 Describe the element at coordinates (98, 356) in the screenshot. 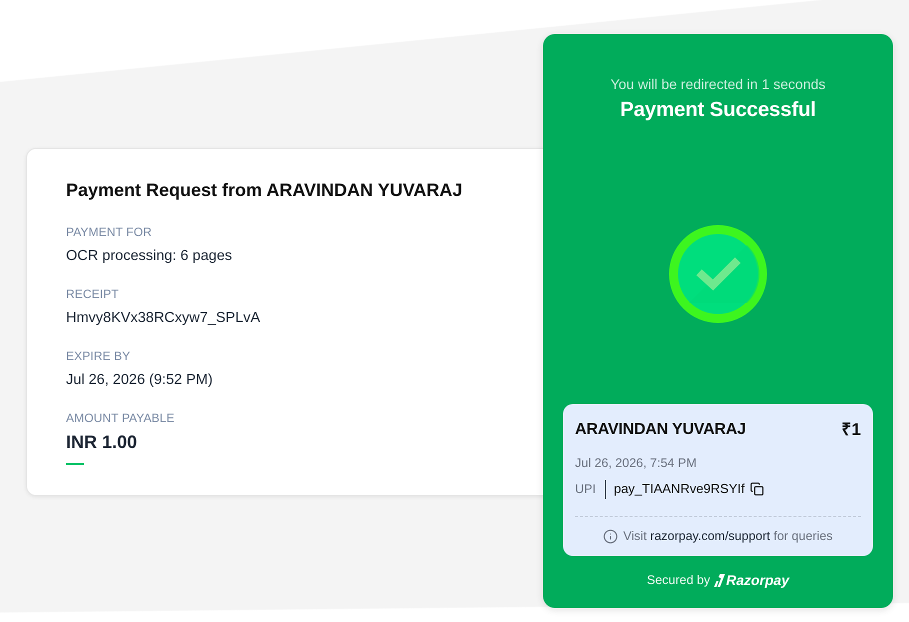

I see `field-label: EXPIRE BY` at that location.